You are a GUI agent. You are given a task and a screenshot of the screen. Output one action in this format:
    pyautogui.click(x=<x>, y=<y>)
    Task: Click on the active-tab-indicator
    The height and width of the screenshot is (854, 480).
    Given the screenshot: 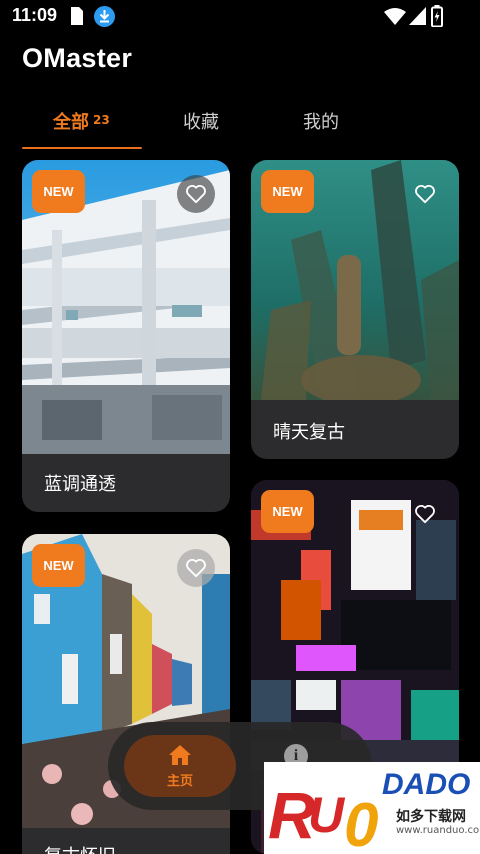 What is the action you would take?
    pyautogui.click(x=82, y=148)
    